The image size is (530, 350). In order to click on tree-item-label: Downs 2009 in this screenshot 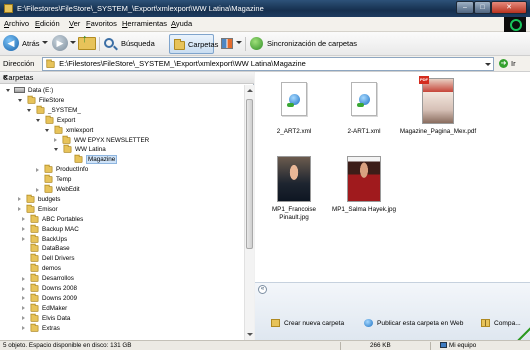, I will do `click(60, 299)`.